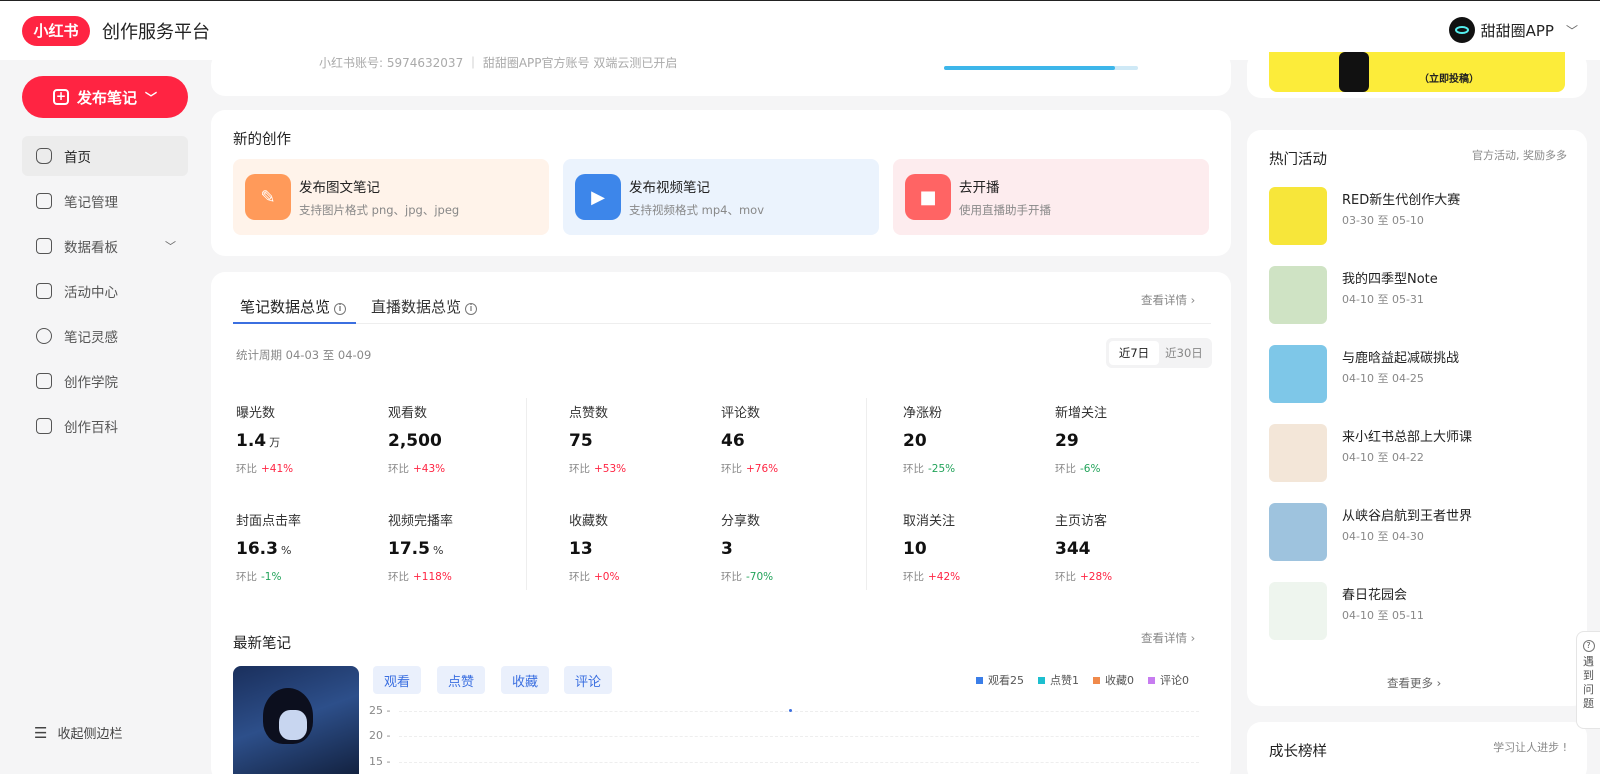 Image resolution: width=1600 pixels, height=774 pixels. Describe the element at coordinates (105, 381) in the screenshot. I see `sidebar-item-academy: 创作学院` at that location.